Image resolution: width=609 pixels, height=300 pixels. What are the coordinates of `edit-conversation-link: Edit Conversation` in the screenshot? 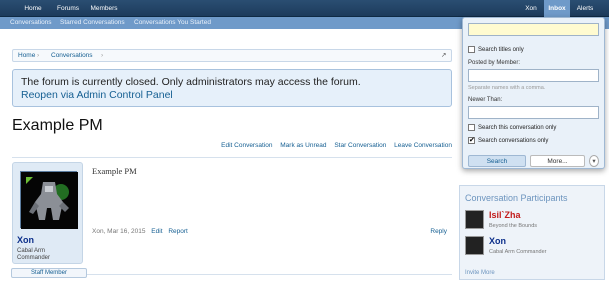 It's located at (246, 145).